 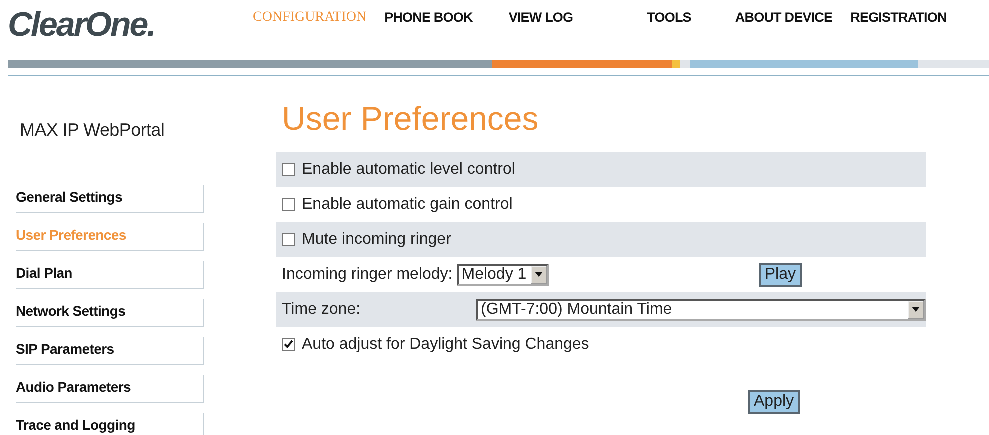 What do you see at coordinates (407, 205) in the screenshot?
I see `checkbox-label: Enable automatic gain control` at bounding box center [407, 205].